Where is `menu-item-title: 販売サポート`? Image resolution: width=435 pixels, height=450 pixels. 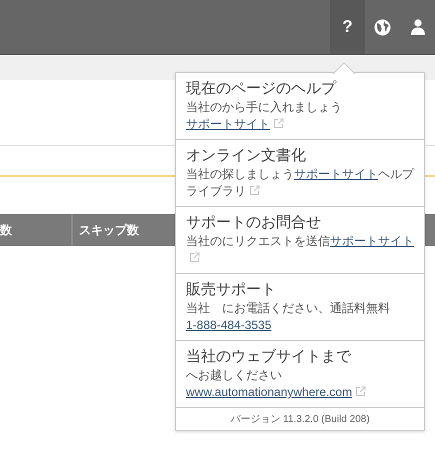 menu-item-title: 販売サポート is located at coordinates (301, 290).